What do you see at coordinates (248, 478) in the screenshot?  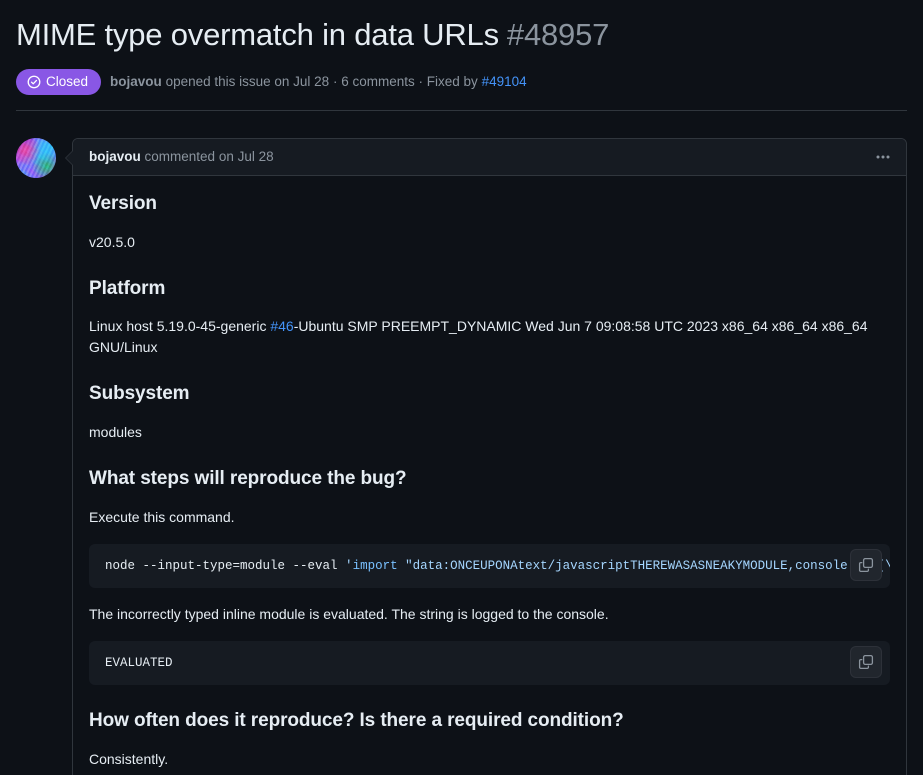 I see `heading-repro-steps: What steps will reproduce the bug?` at bounding box center [248, 478].